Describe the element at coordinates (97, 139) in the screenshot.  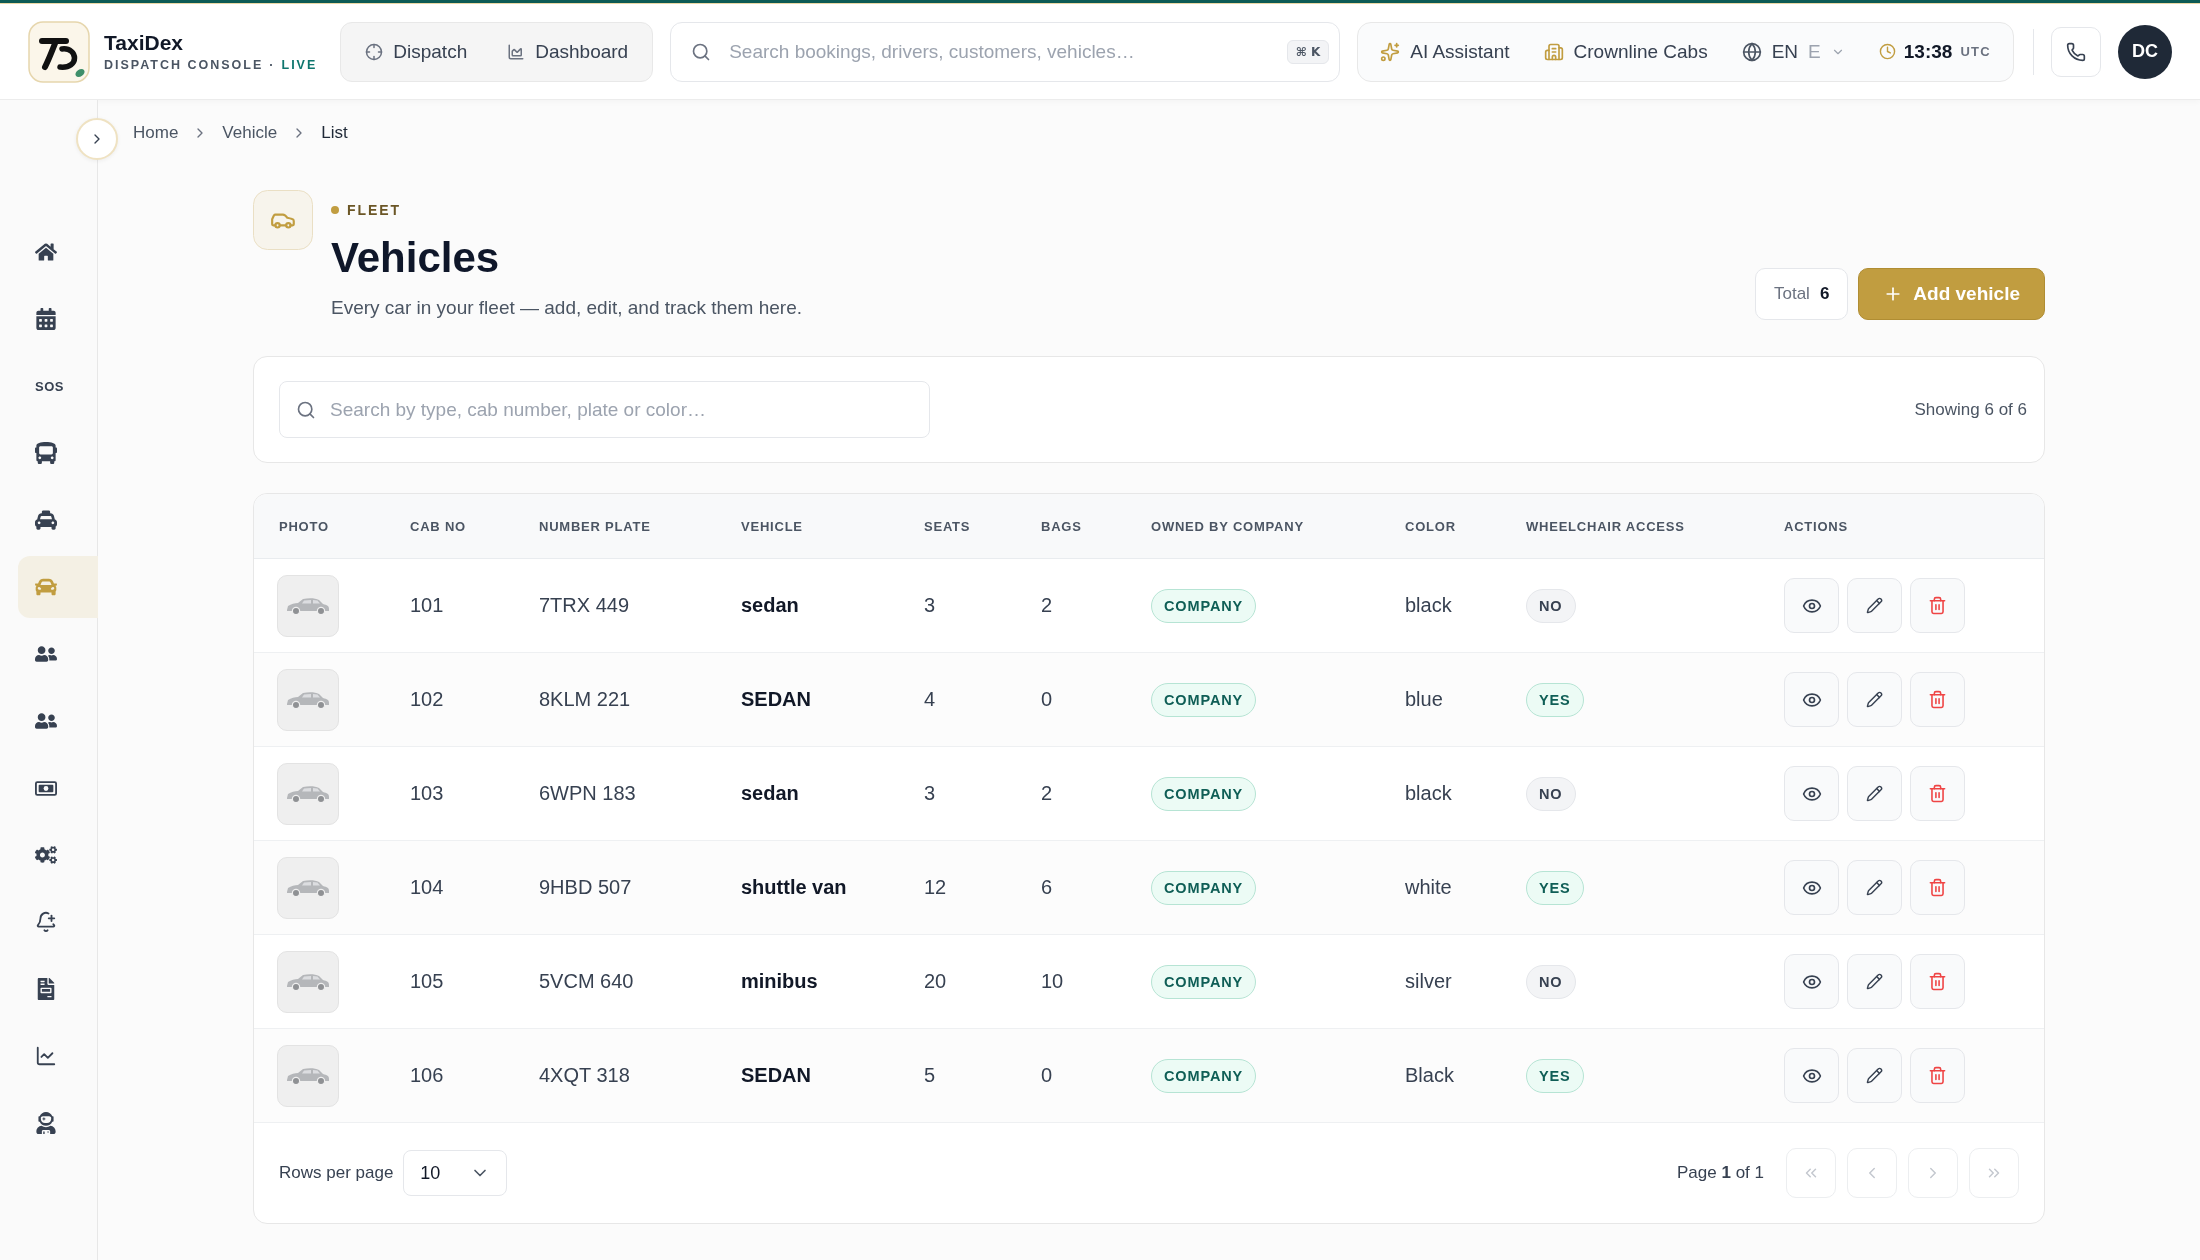
I see `sidebar-toggle-button` at that location.